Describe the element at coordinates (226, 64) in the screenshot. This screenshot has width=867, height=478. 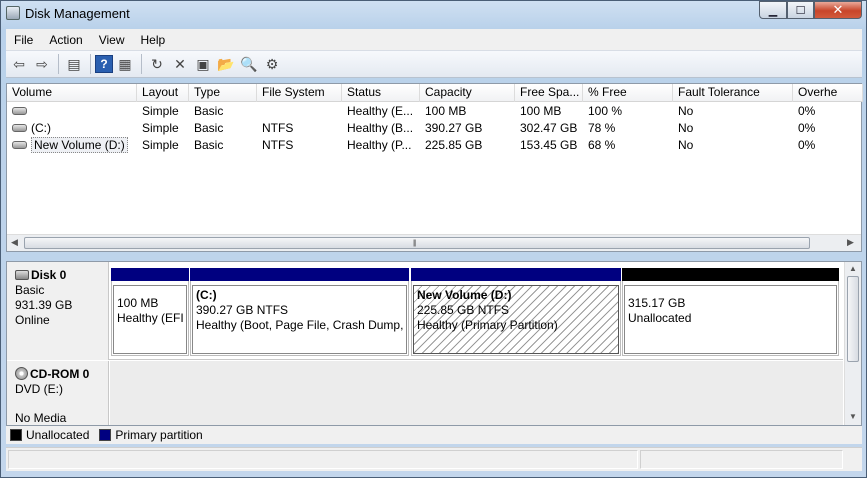
I see `open-folder-icon: 📂` at that location.